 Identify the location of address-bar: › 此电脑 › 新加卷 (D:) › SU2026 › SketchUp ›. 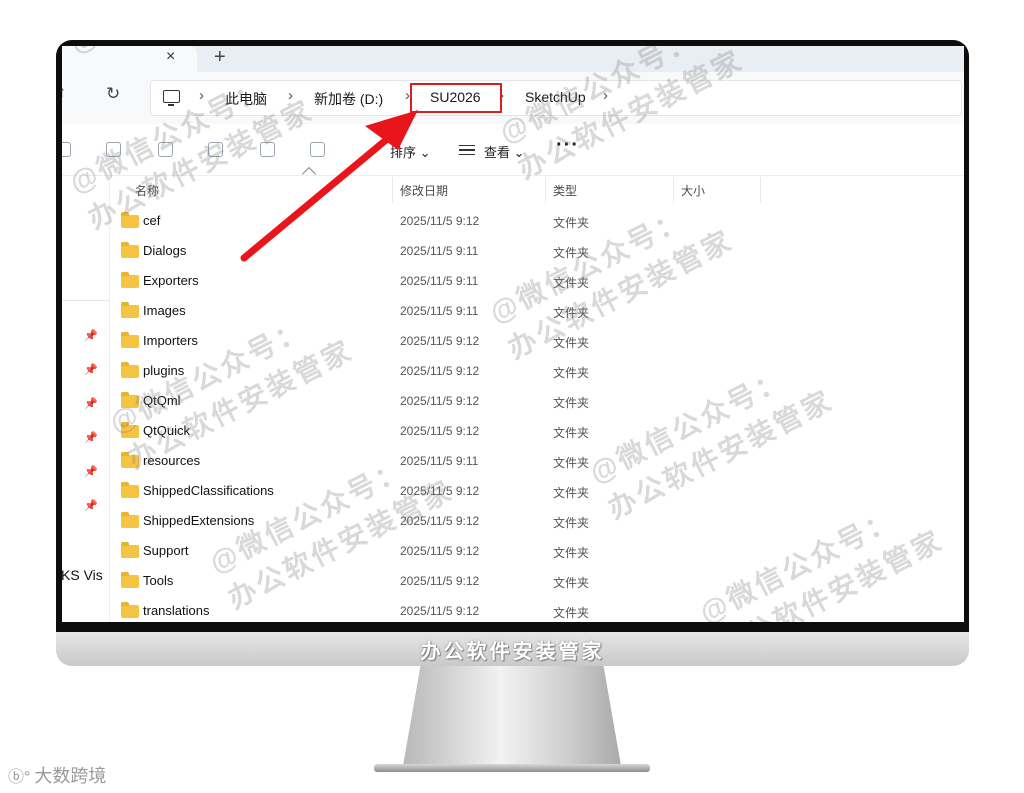
(556, 98).